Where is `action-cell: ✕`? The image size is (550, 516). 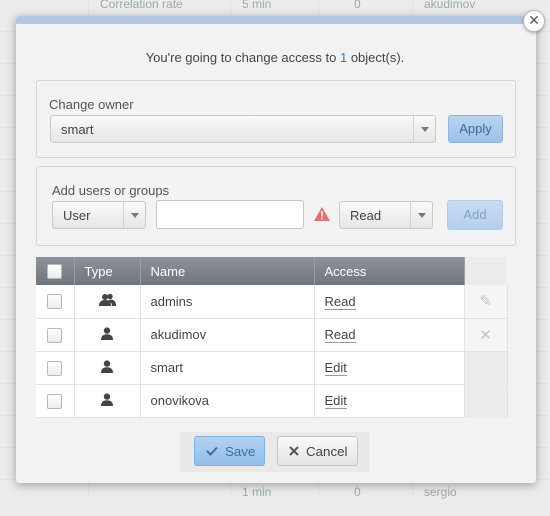 action-cell: ✕ is located at coordinates (486, 335).